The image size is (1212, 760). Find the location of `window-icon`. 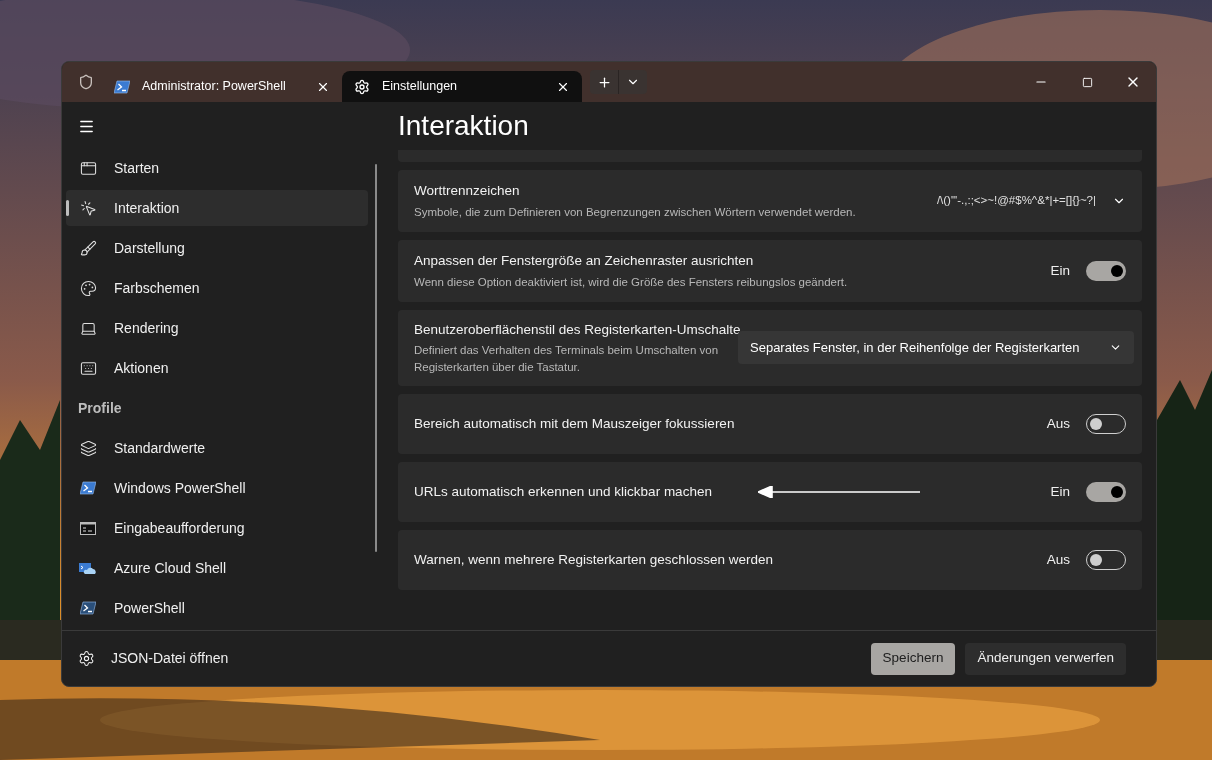

window-icon is located at coordinates (88, 168).